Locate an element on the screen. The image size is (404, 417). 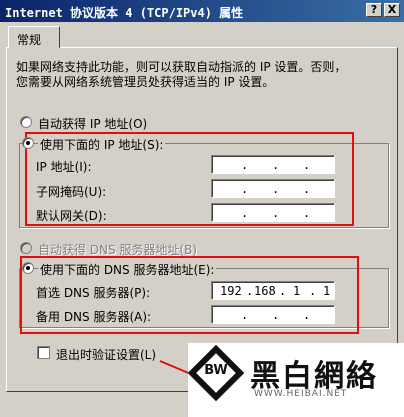
radio-dns-auto is located at coordinates (26, 248).